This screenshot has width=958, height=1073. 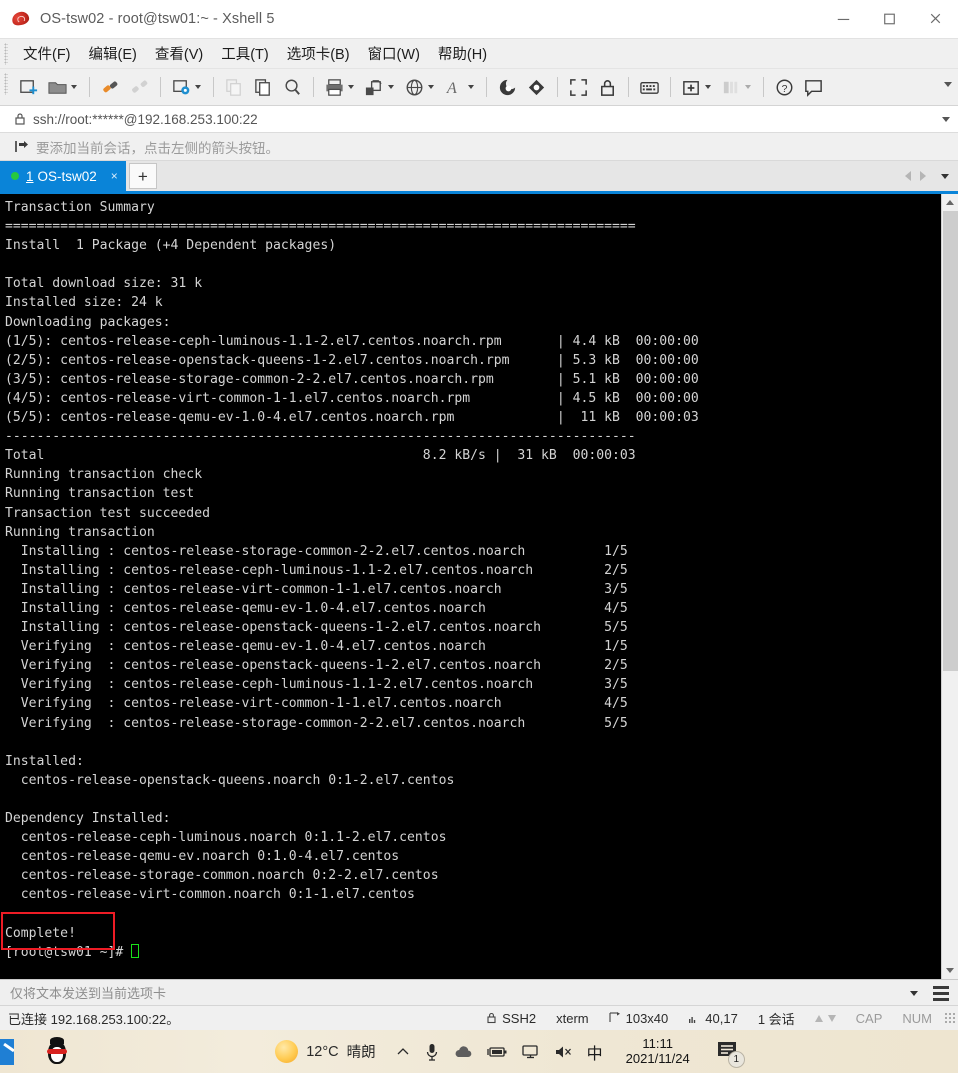 I want to click on session-properties-icon, so click(x=187, y=87).